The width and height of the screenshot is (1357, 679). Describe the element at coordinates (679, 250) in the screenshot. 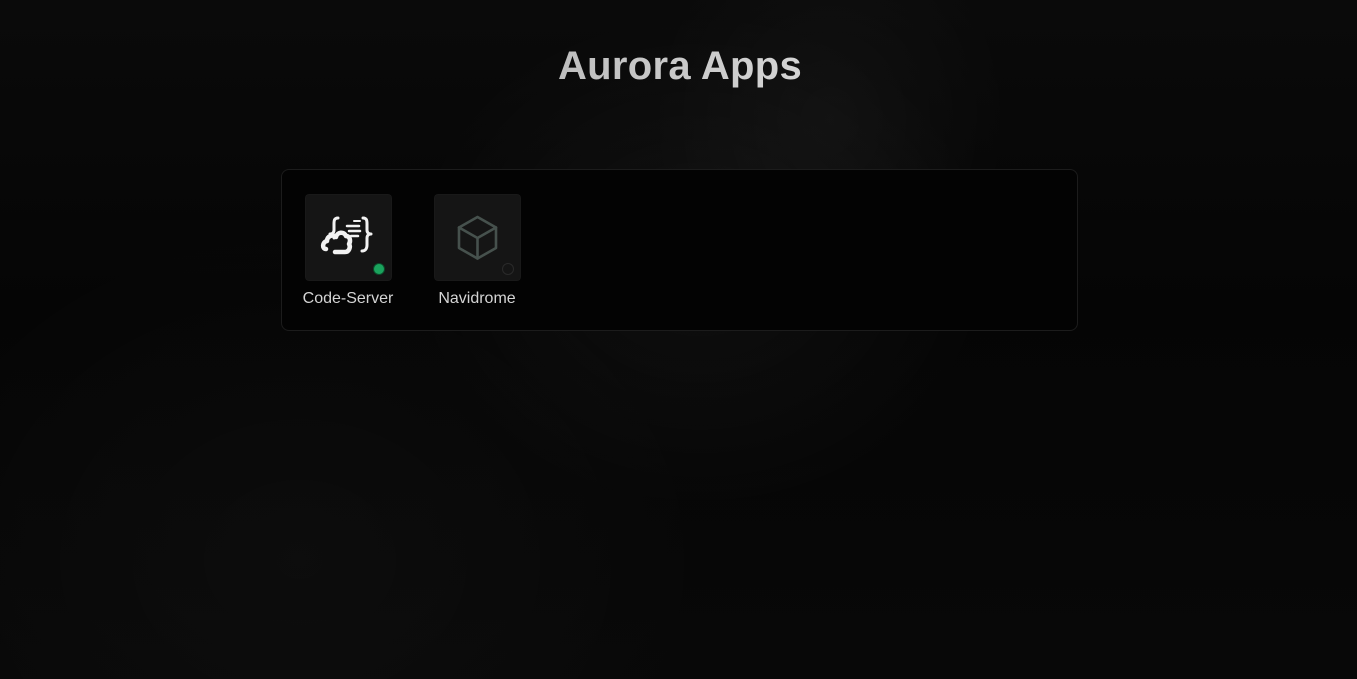

I see `apps-panel: Code-Server Navidrome` at that location.